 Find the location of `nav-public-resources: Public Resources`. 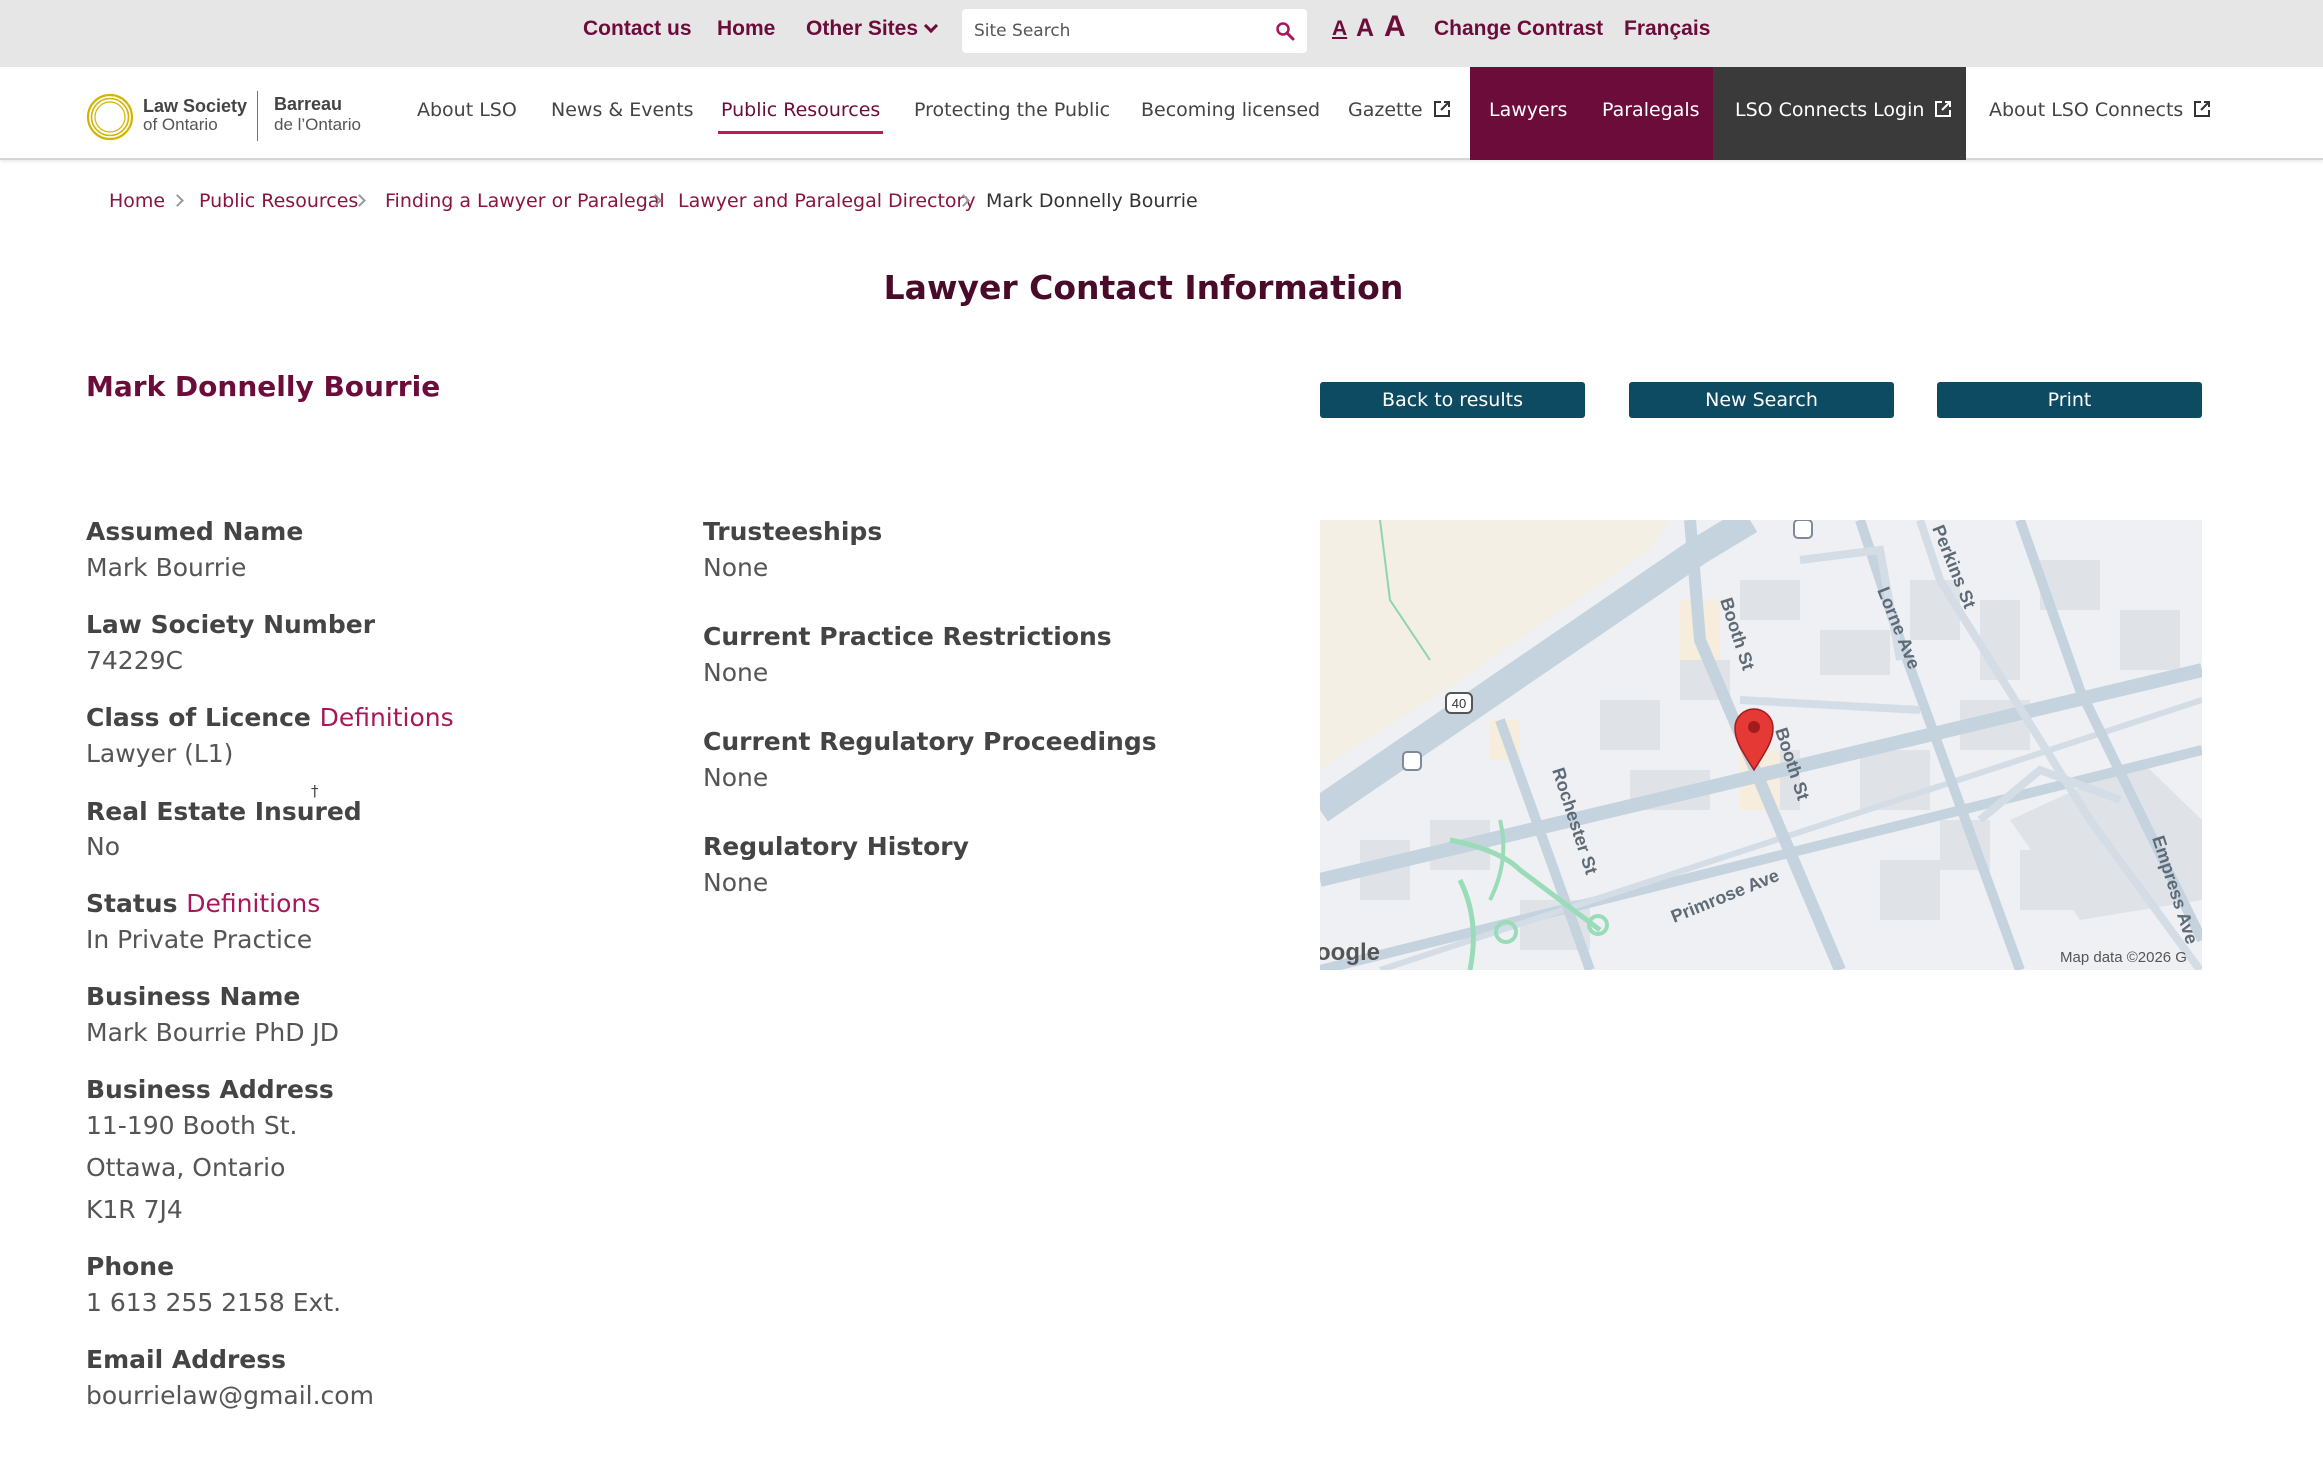

nav-public-resources: Public Resources is located at coordinates (800, 116).